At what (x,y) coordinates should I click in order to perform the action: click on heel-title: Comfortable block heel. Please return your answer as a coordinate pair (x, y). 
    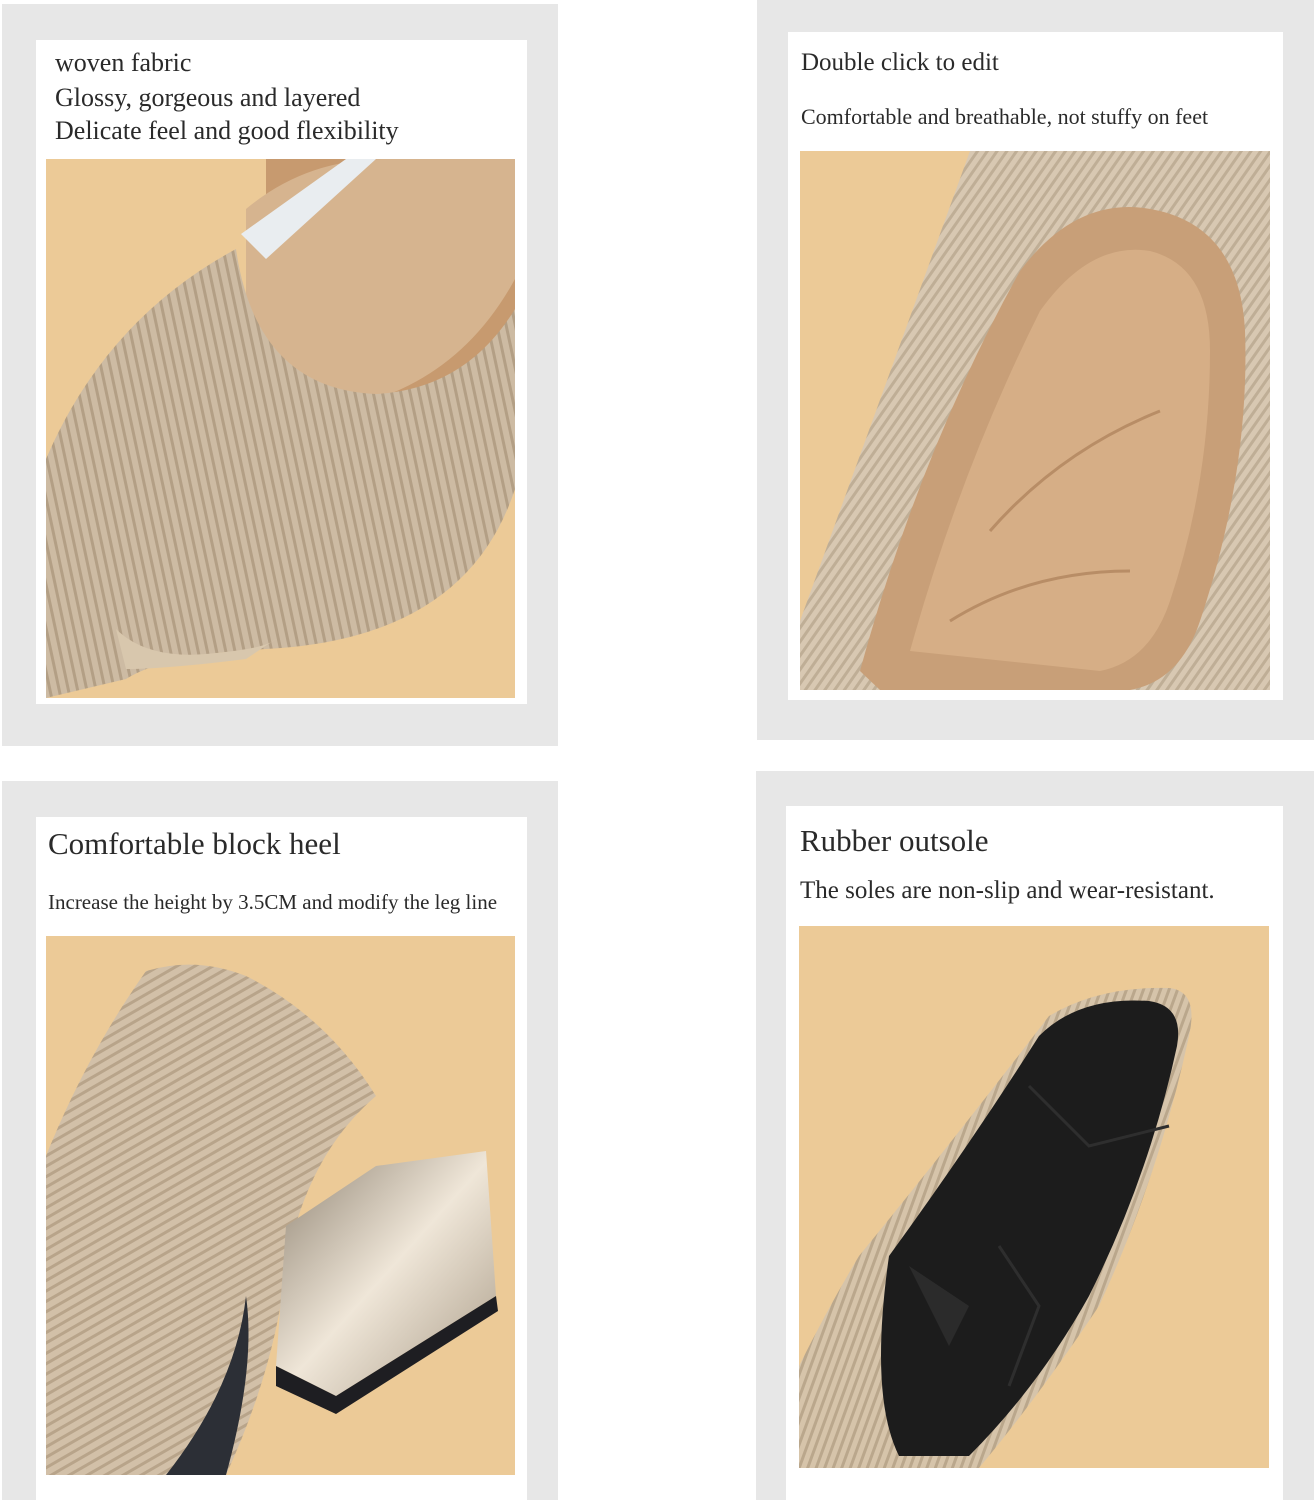
    Looking at the image, I should click on (194, 843).